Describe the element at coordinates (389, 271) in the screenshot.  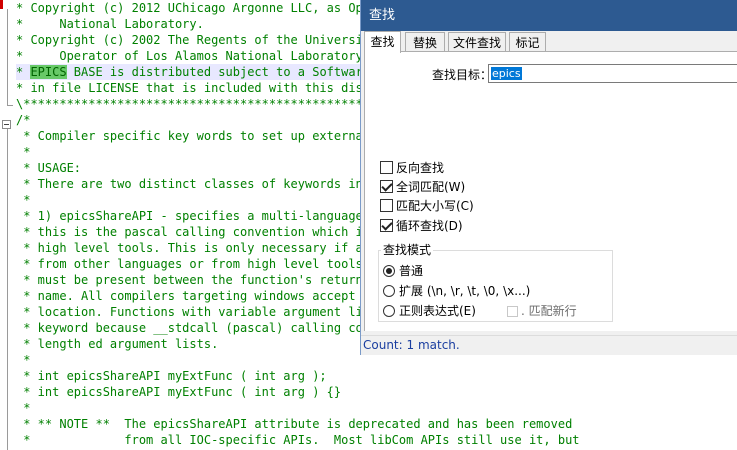
I see `radio-normal` at that location.